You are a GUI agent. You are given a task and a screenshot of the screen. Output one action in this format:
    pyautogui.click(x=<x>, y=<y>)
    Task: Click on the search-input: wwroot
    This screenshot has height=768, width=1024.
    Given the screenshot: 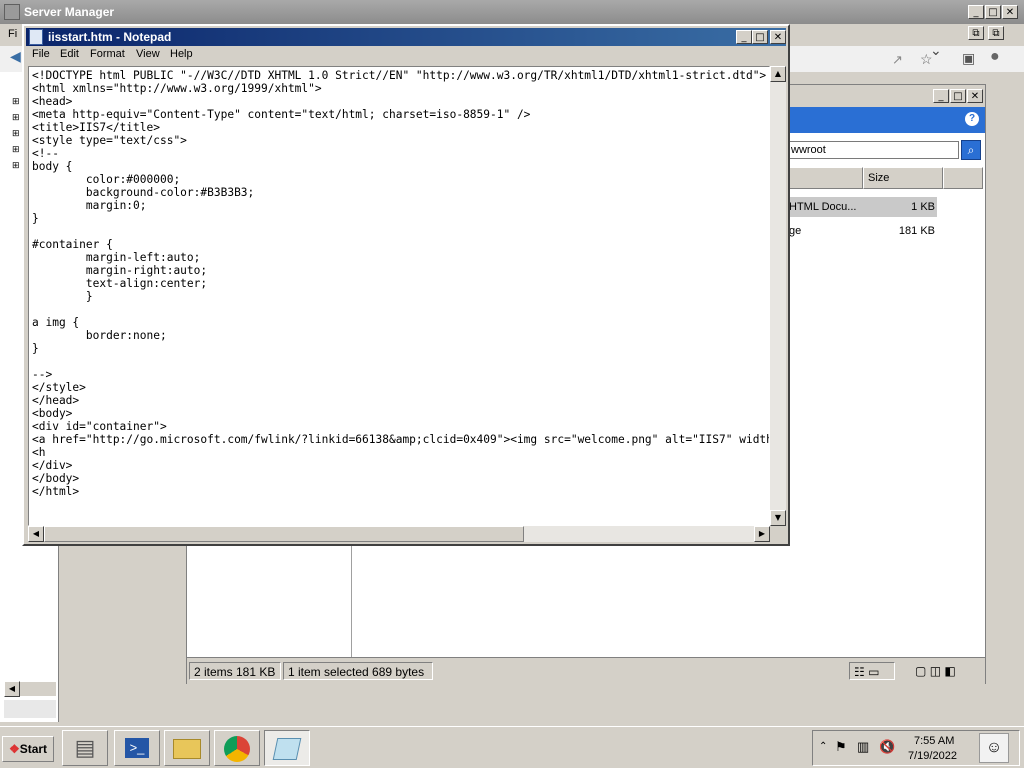 What is the action you would take?
    pyautogui.click(x=873, y=150)
    